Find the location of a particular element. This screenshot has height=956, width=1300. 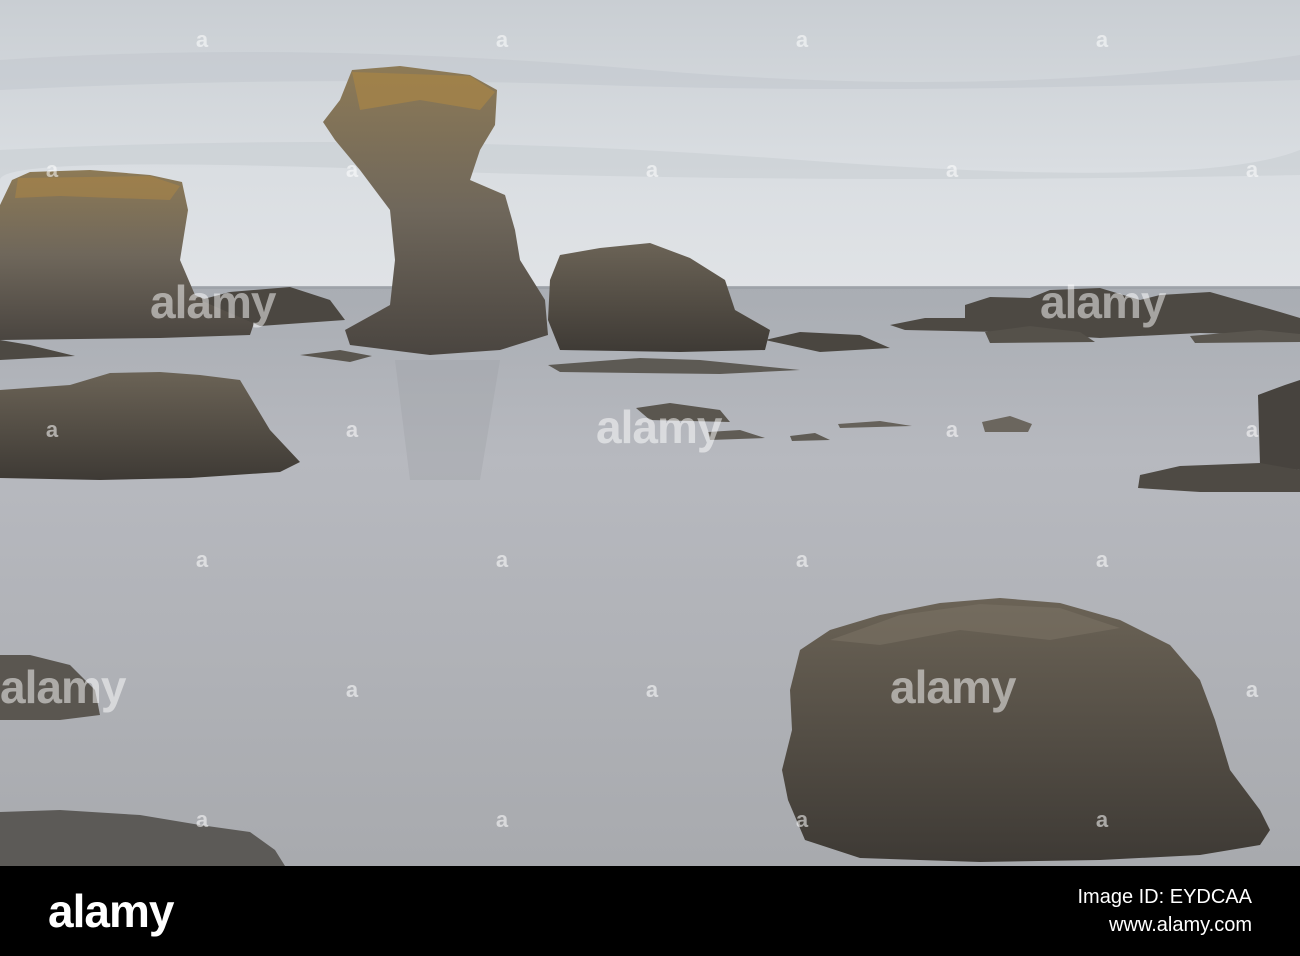

site-url-label: www.alamy.com is located at coordinates (1180, 925).